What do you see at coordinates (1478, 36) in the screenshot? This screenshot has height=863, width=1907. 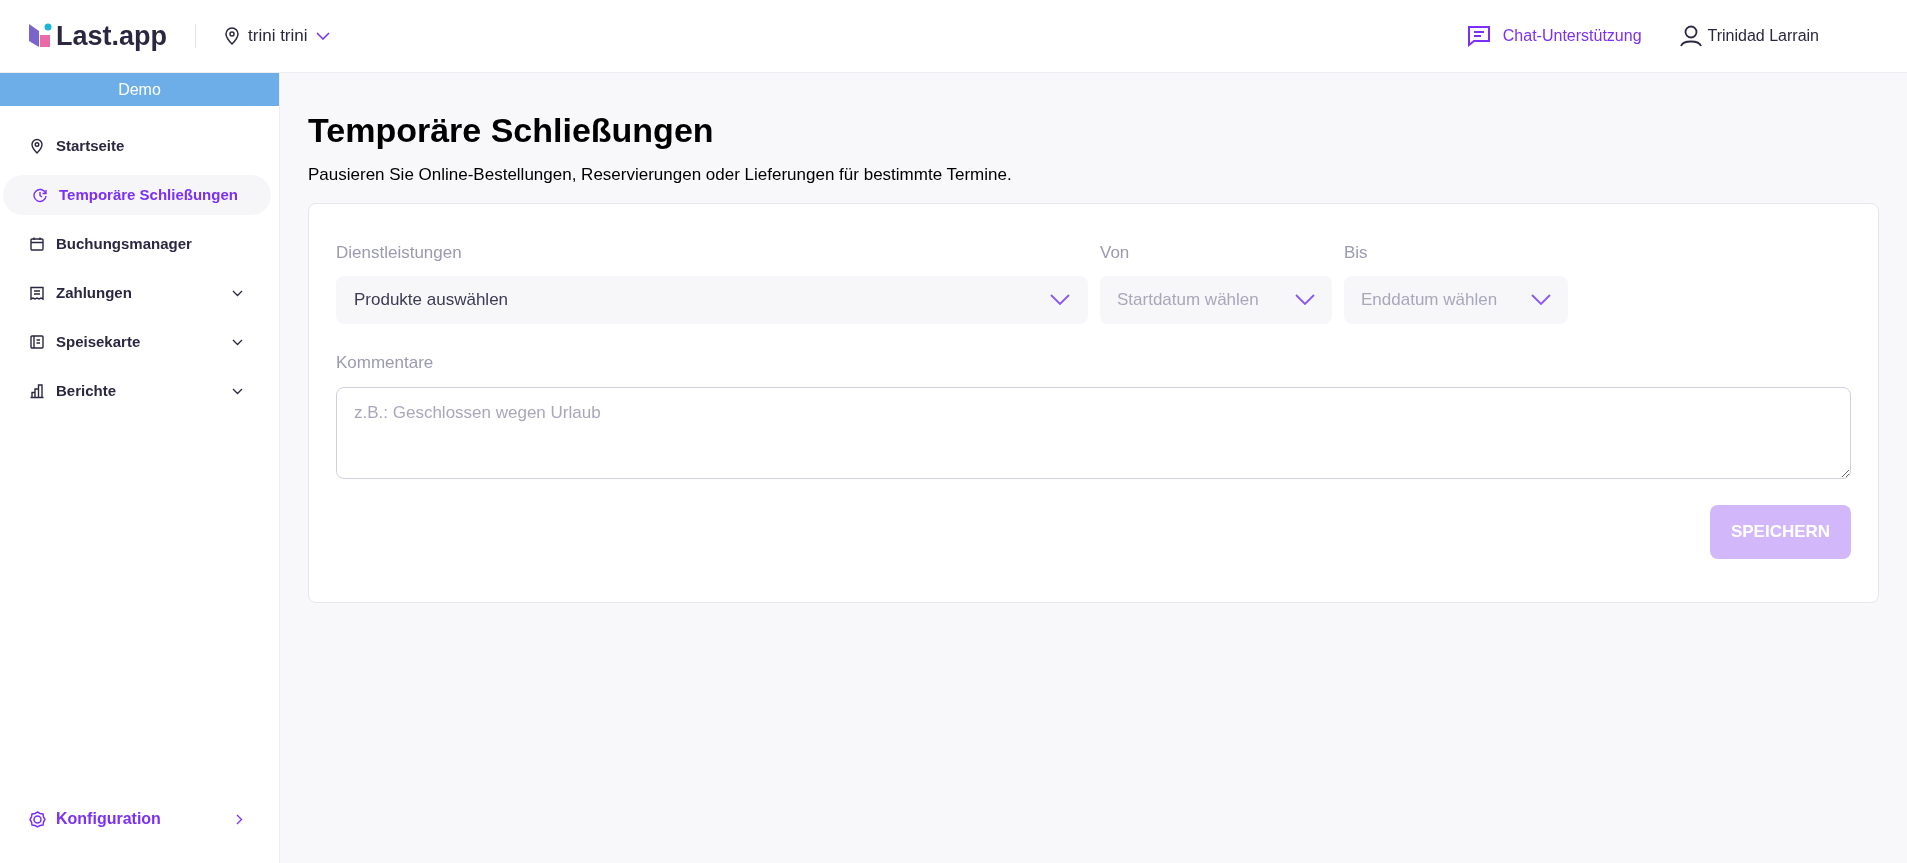 I see `chat-icon` at bounding box center [1478, 36].